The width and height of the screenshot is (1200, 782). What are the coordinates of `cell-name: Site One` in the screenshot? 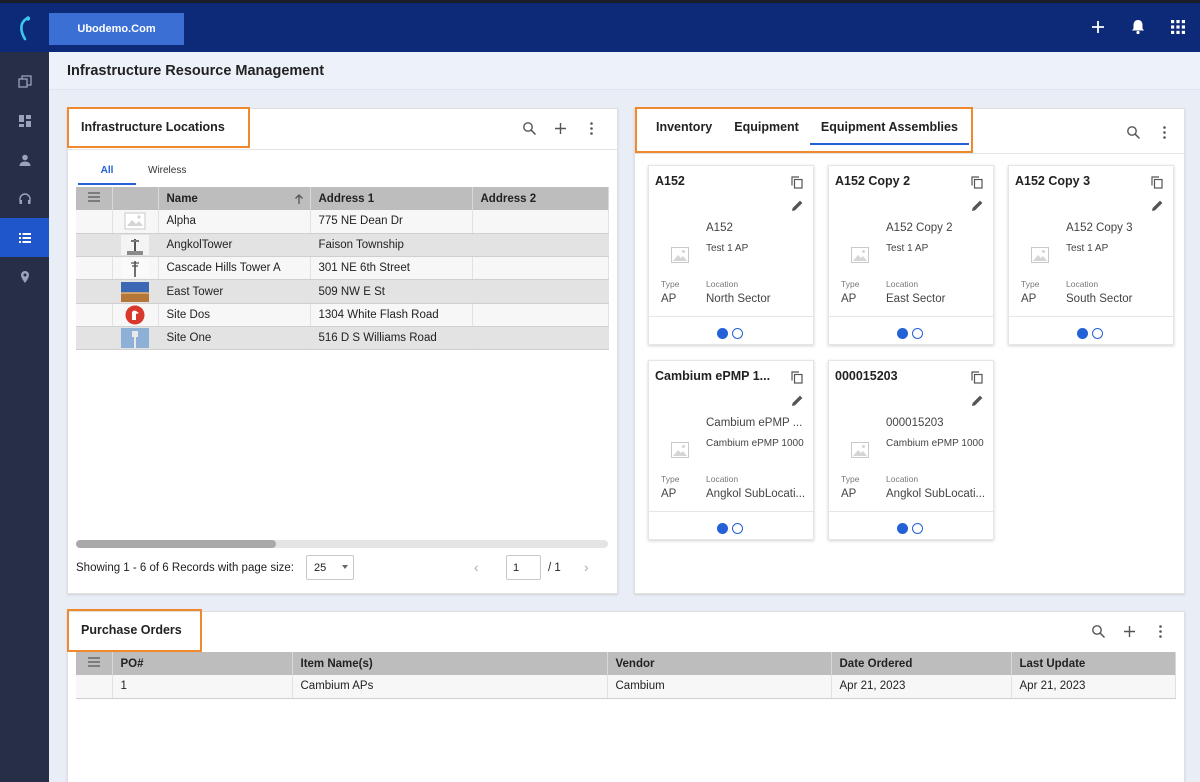 It's located at (234, 338).